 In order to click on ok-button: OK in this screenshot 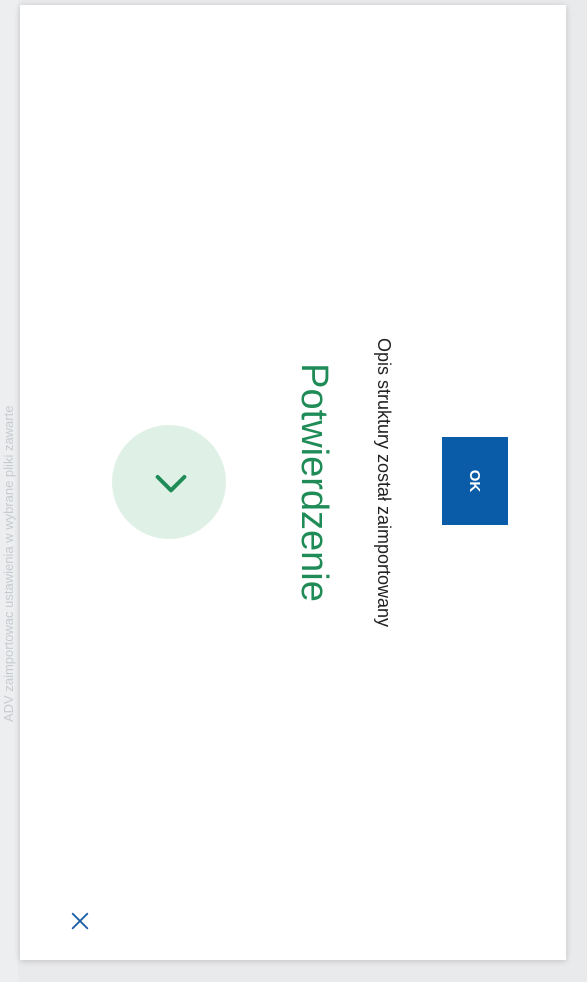, I will do `click(475, 481)`.